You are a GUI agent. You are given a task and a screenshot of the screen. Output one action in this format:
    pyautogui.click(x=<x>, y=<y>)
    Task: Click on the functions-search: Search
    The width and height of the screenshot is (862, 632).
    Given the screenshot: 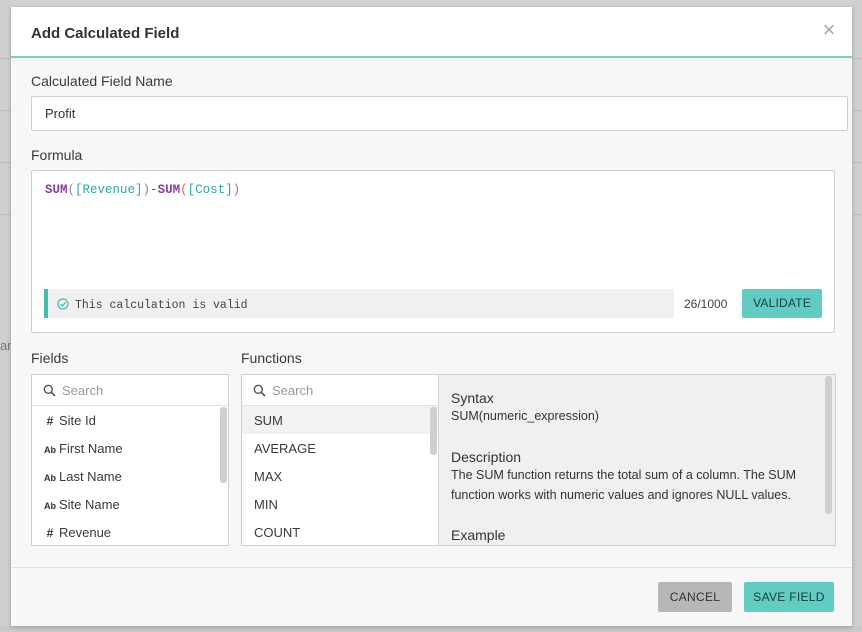 What is the action you would take?
    pyautogui.click(x=340, y=390)
    